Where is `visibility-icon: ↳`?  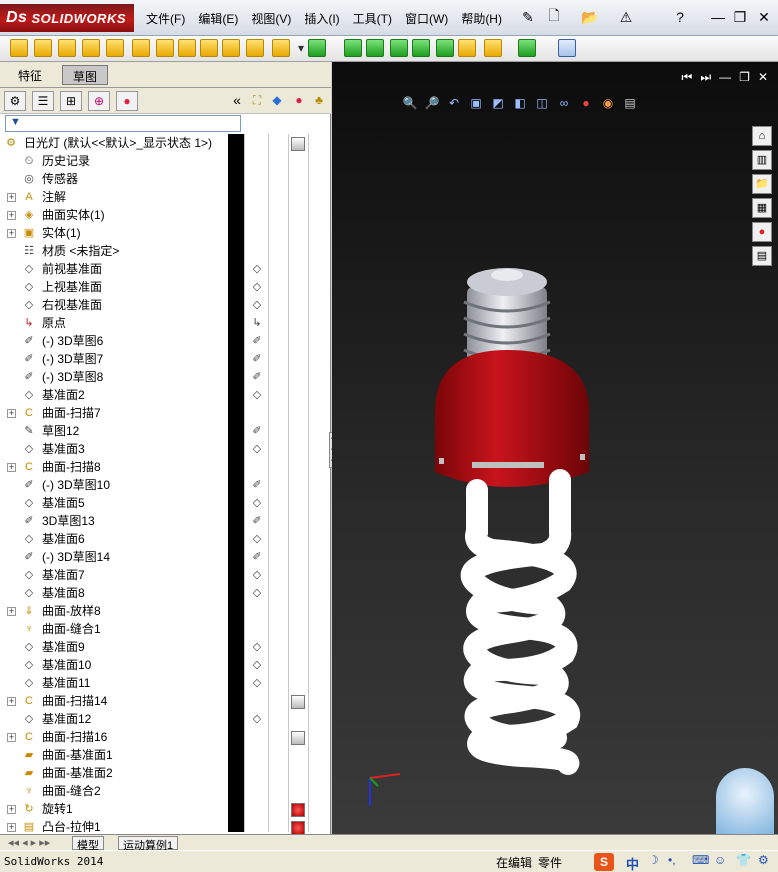 visibility-icon: ↳ is located at coordinates (257, 323).